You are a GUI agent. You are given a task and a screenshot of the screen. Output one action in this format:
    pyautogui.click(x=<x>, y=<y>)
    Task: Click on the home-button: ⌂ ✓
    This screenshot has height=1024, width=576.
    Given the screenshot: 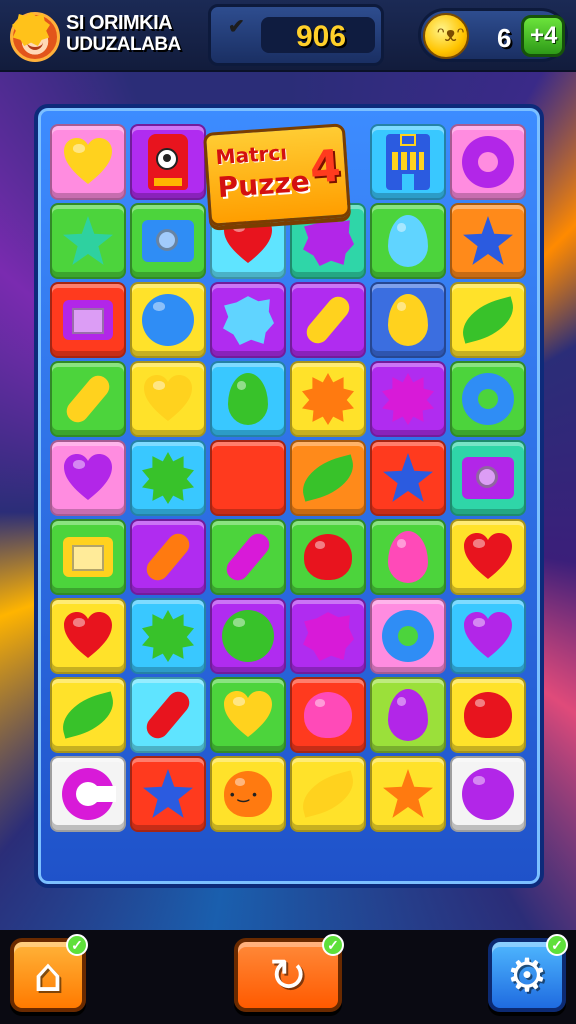 What is the action you would take?
    pyautogui.click(x=49, y=973)
    